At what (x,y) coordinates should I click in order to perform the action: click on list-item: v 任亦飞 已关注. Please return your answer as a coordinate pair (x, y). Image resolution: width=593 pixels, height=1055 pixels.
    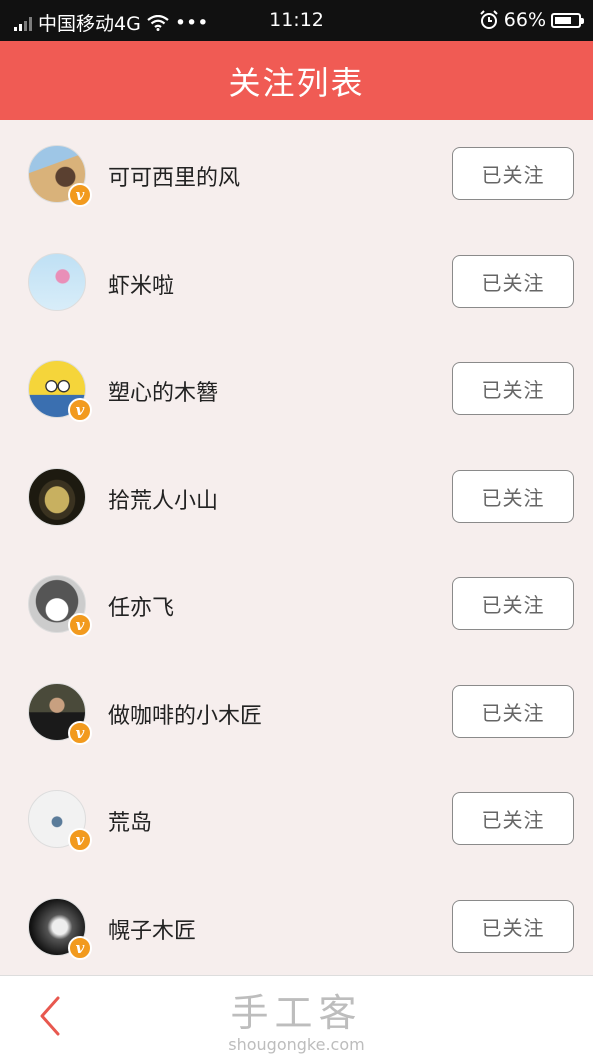
    Looking at the image, I should click on (296, 604).